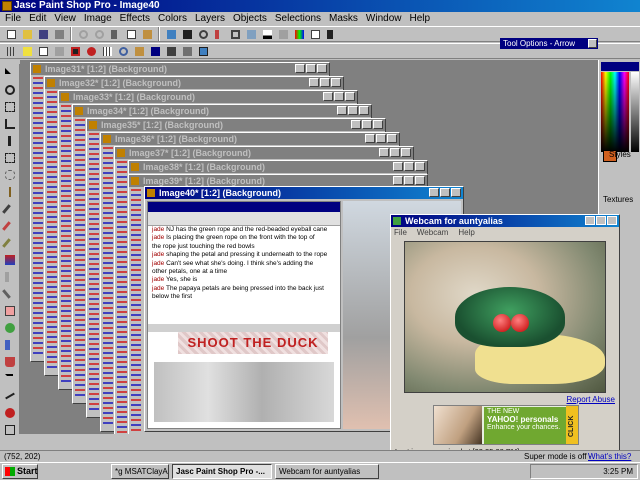 The width and height of the screenshot is (640, 480). I want to click on menu-masks: Masks, so click(343, 19).